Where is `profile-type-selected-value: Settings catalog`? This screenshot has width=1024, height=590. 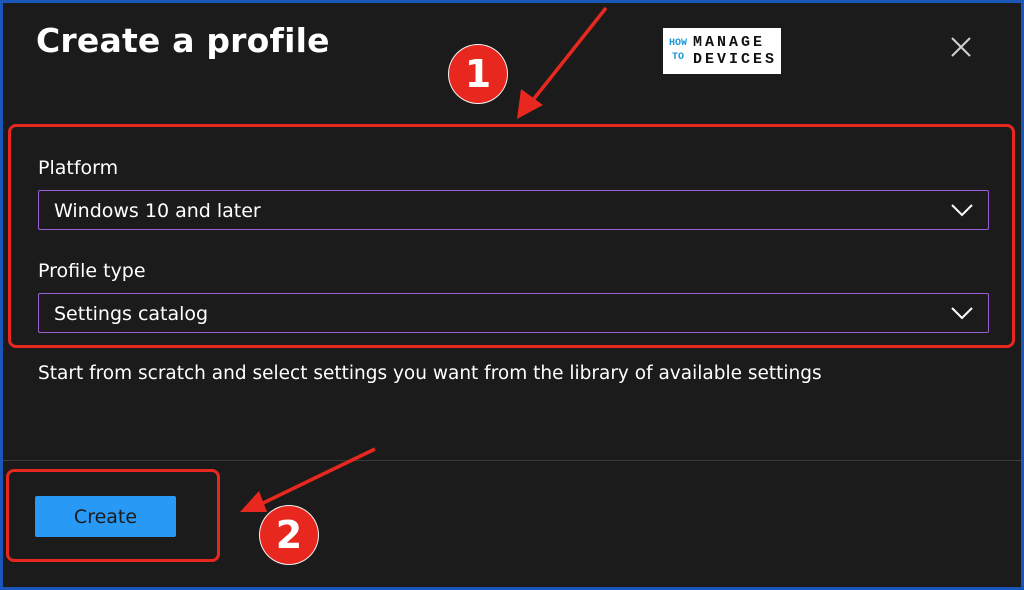
profile-type-selected-value: Settings catalog is located at coordinates (131, 314).